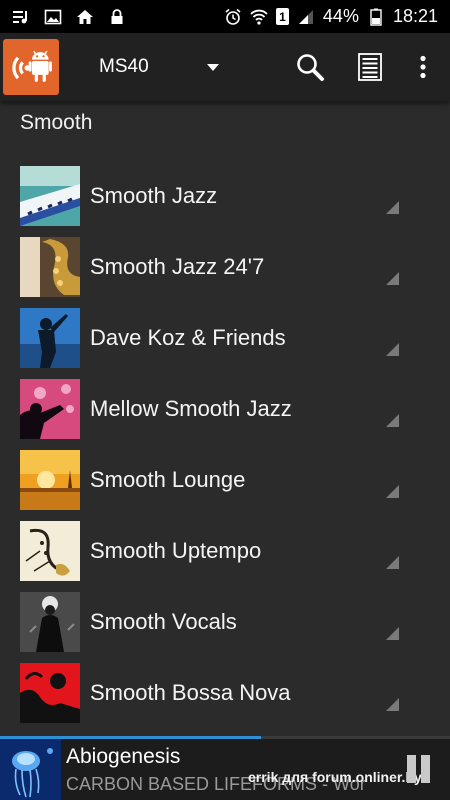 The height and width of the screenshot is (800, 450). I want to click on android-radio-logo-icon, so click(32, 66).